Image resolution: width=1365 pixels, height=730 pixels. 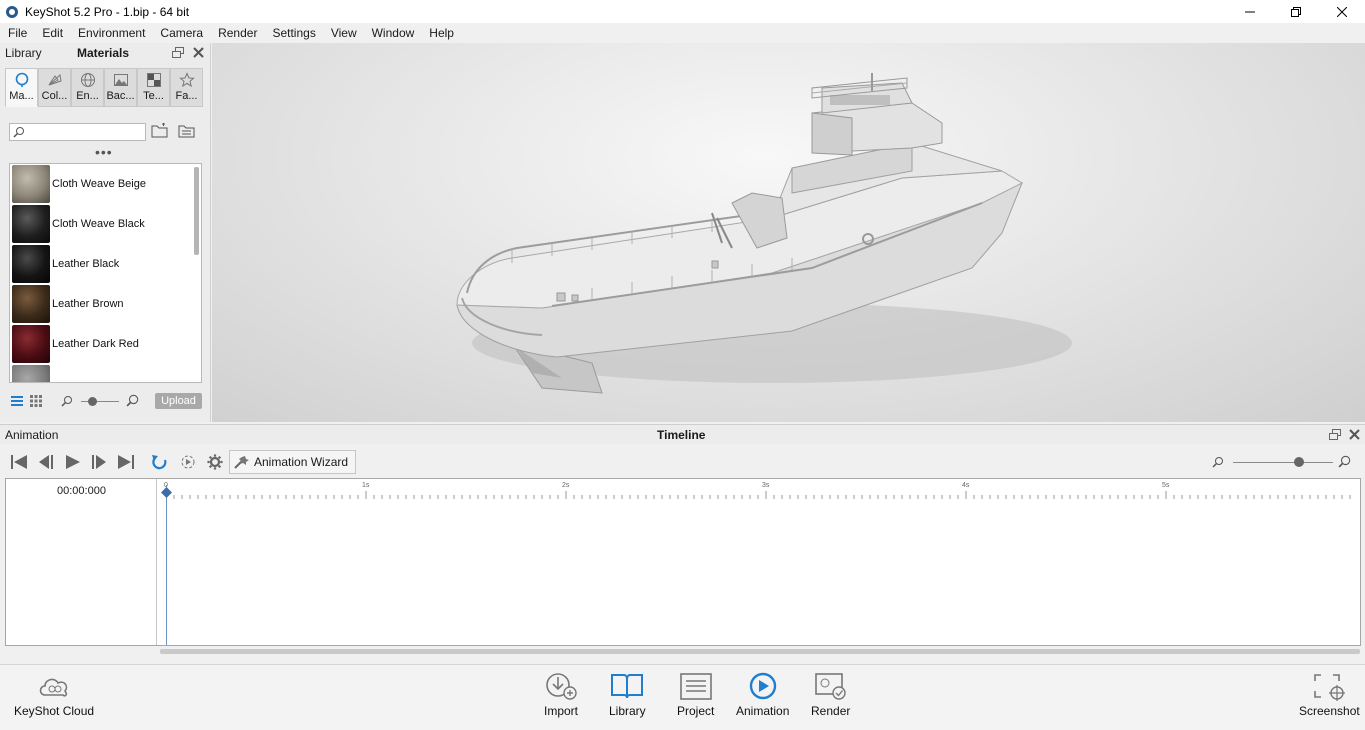 What do you see at coordinates (105, 344) in the screenshot?
I see `list-item: Leather Dark Red` at bounding box center [105, 344].